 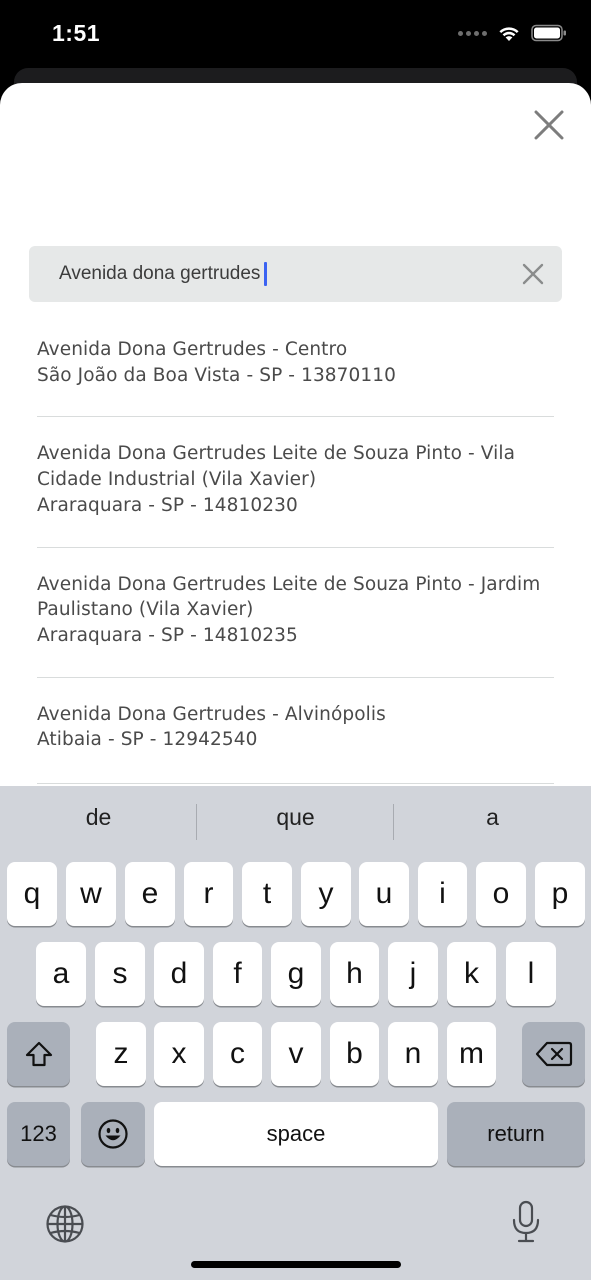 What do you see at coordinates (492, 817) in the screenshot?
I see `suggestion-3: a` at bounding box center [492, 817].